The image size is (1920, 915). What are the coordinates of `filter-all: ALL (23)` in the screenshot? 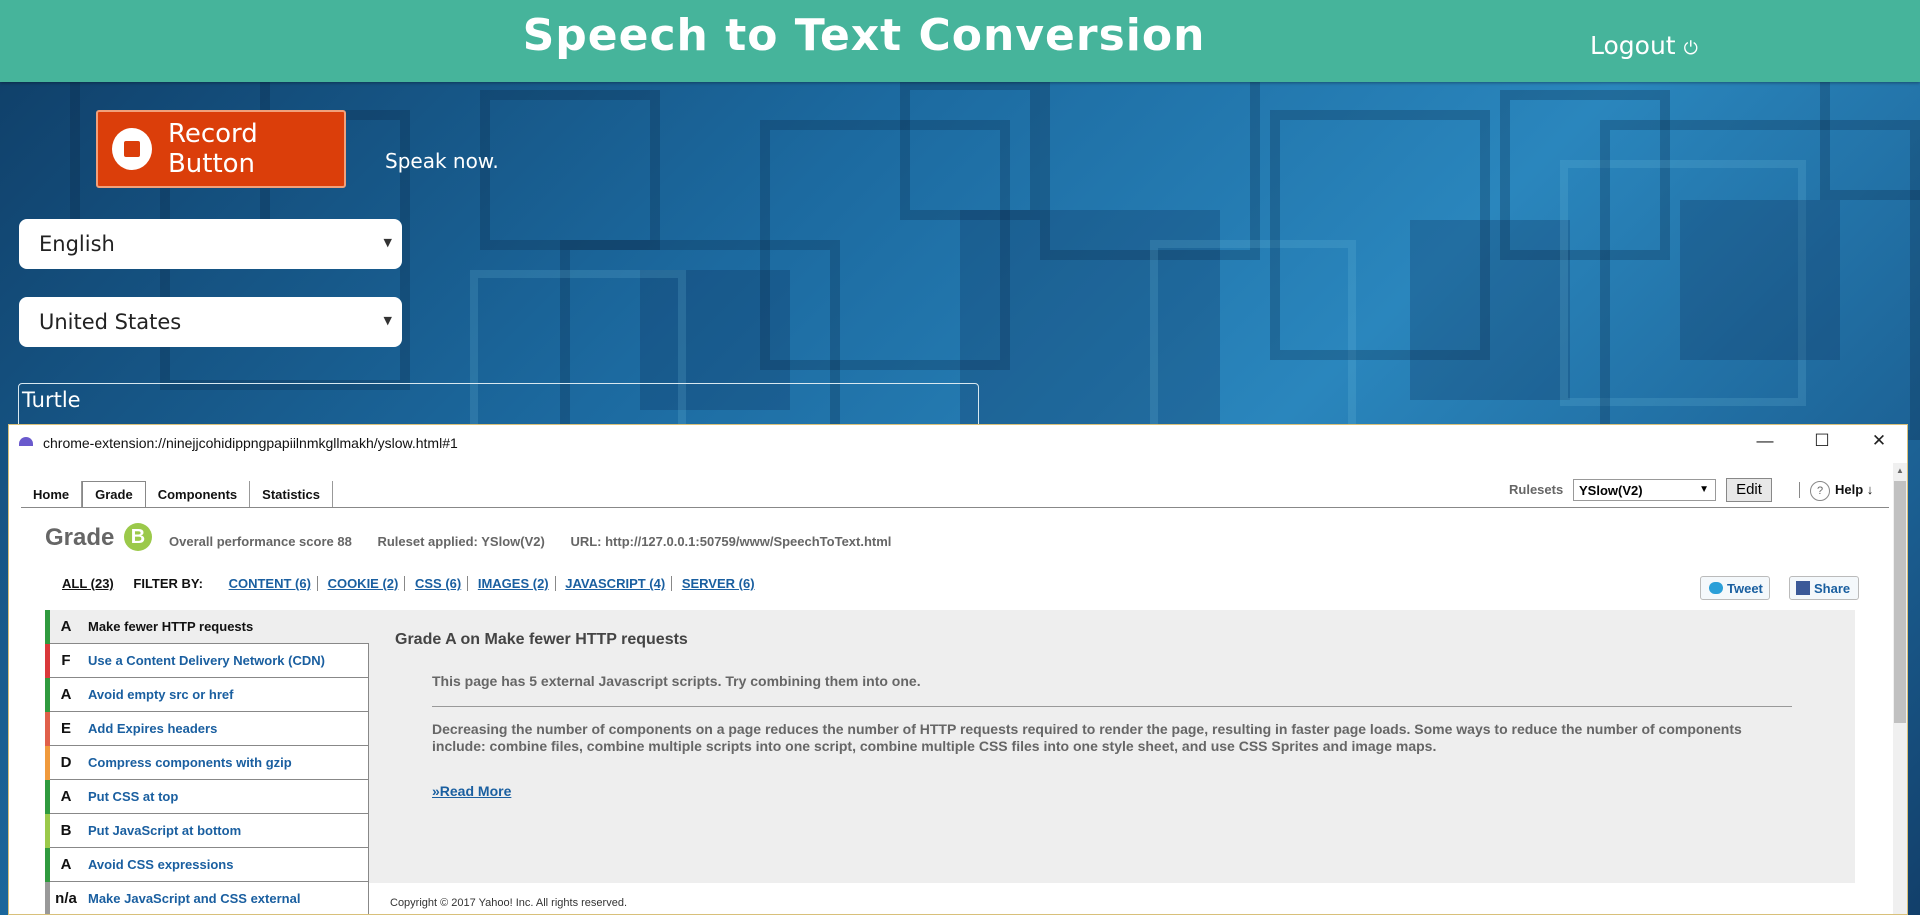 It's located at (88, 583).